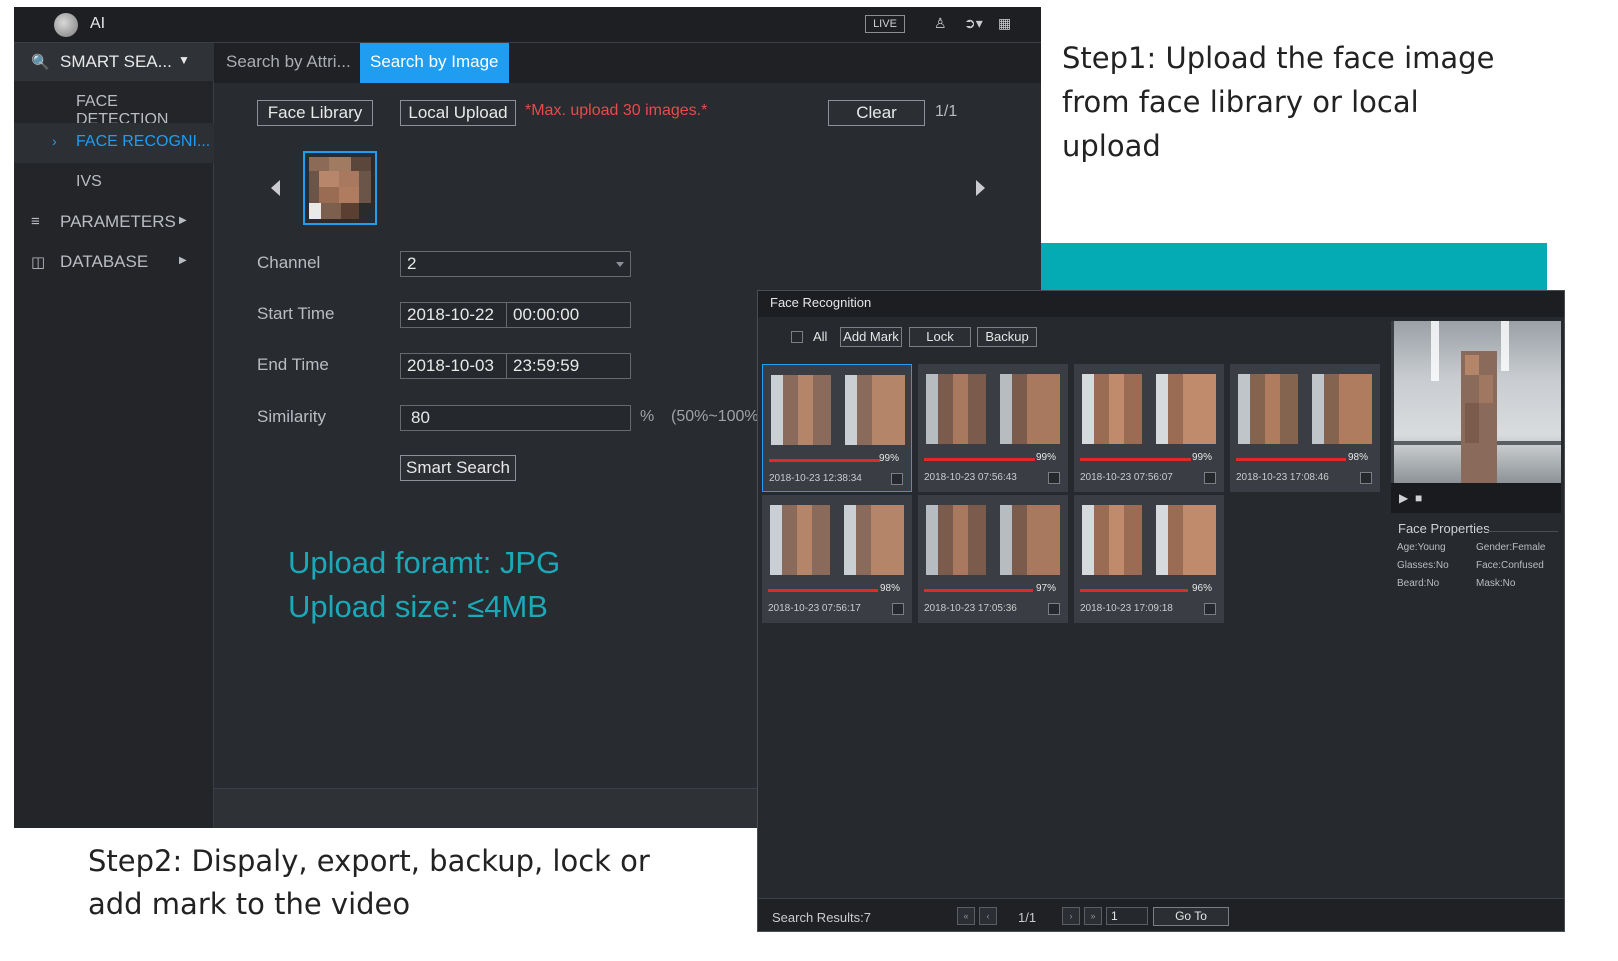  What do you see at coordinates (54, 141) in the screenshot?
I see `chevron-right-icon: ›` at bounding box center [54, 141].